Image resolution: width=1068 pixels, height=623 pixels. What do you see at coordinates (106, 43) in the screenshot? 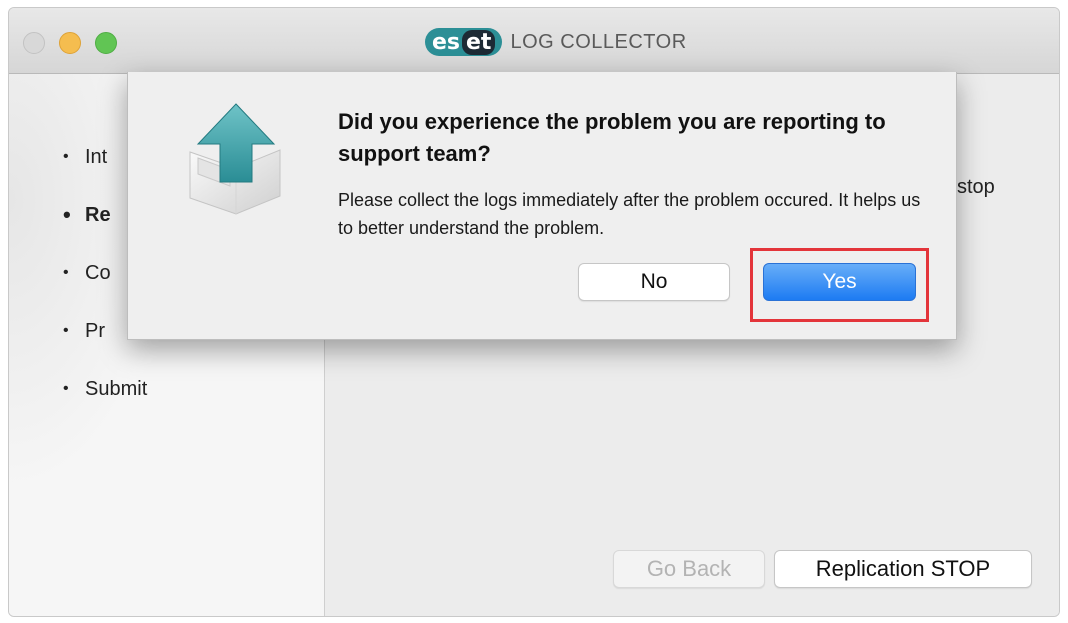
I see `maximize-window-button` at bounding box center [106, 43].